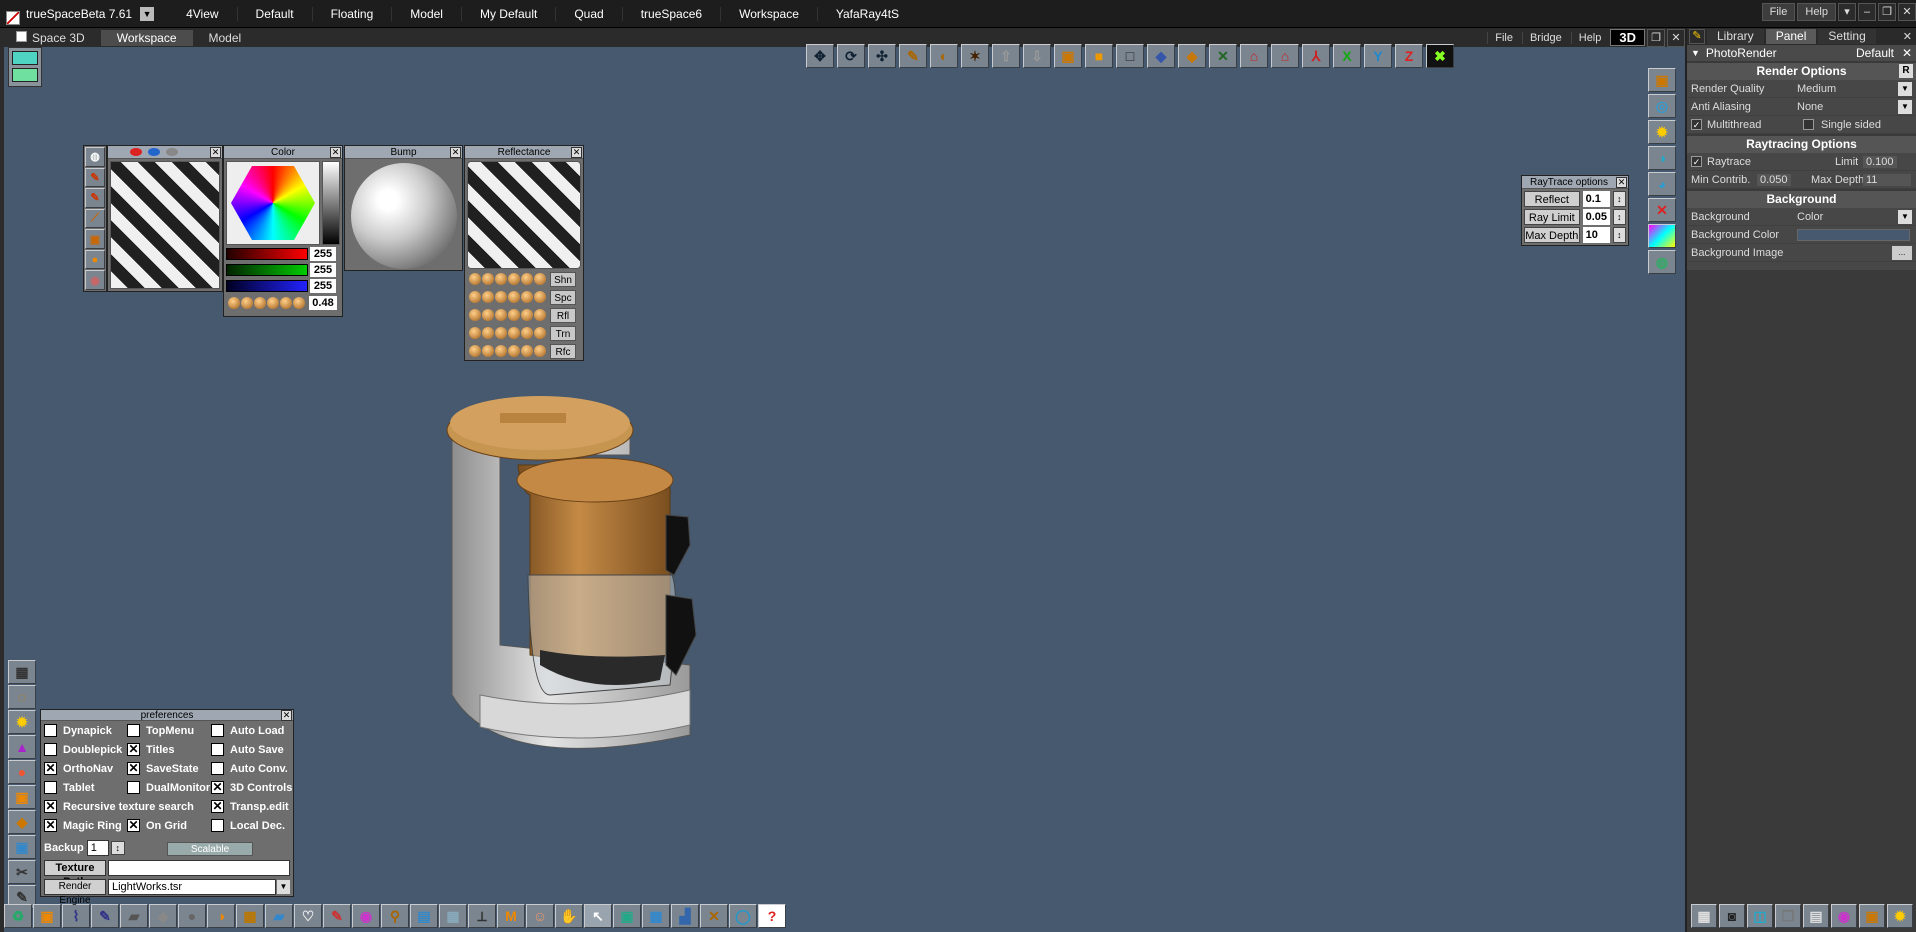  What do you see at coordinates (18, 916) in the screenshot?
I see `recycle-icon: ♻` at bounding box center [18, 916].